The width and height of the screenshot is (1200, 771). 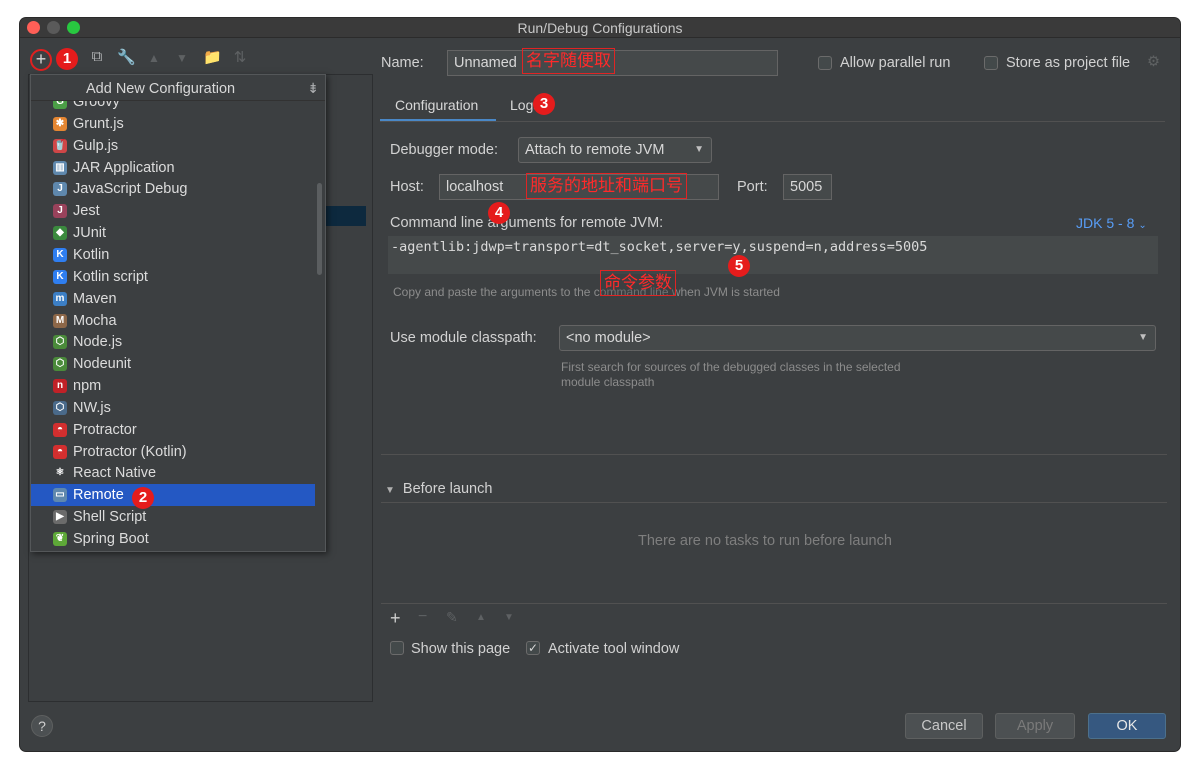 I want to click on config-type-label: Kotlin, so click(x=91, y=254).